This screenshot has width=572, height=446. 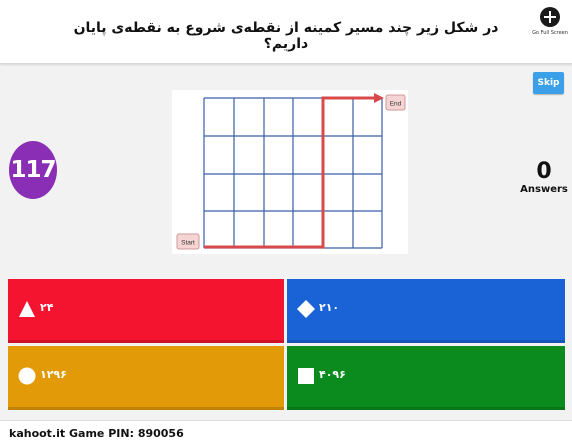 I want to click on countdown-timer: 117, so click(x=33, y=170).